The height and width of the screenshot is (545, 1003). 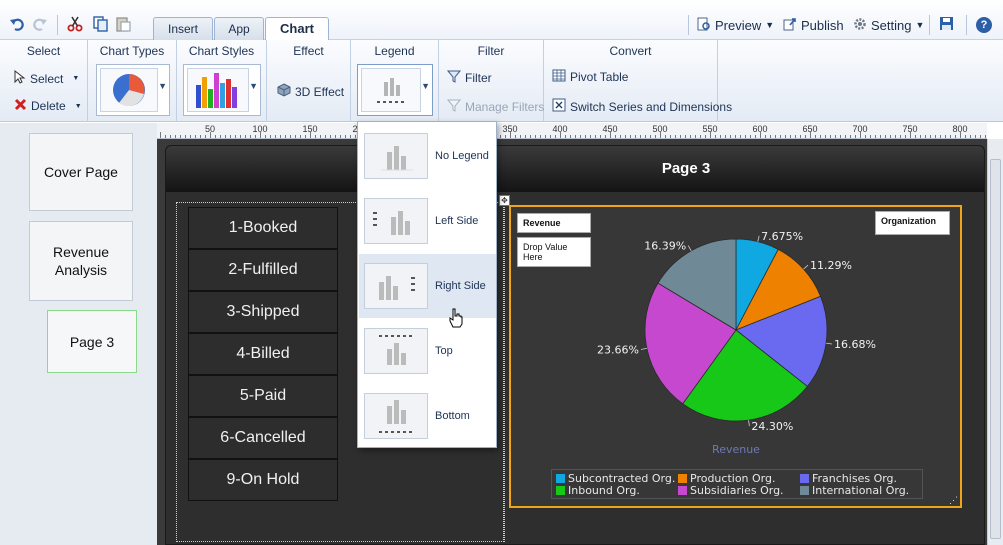 I want to click on paste-icon, so click(x=123, y=24).